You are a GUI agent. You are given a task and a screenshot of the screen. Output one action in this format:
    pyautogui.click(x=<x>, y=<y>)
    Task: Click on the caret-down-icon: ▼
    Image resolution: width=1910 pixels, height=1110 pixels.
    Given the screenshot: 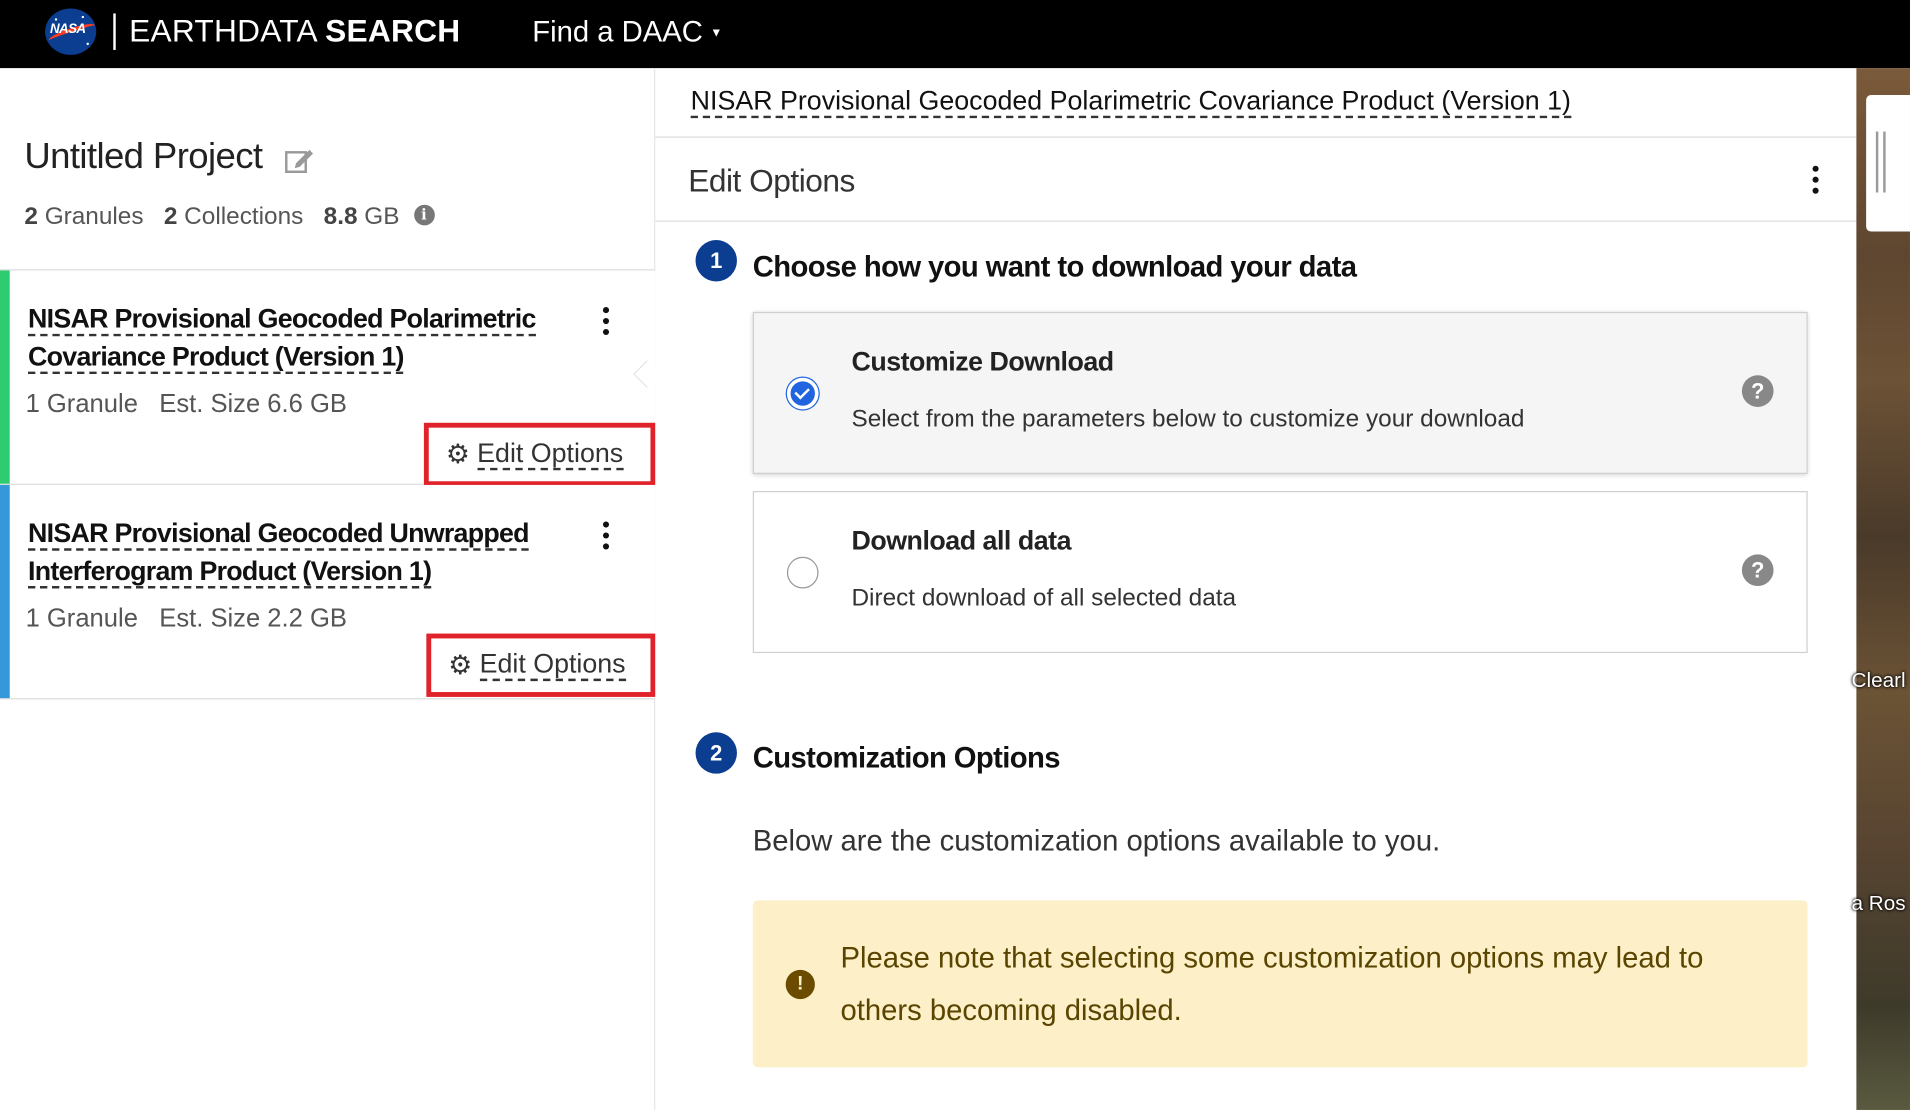 What is the action you would take?
    pyautogui.click(x=716, y=33)
    